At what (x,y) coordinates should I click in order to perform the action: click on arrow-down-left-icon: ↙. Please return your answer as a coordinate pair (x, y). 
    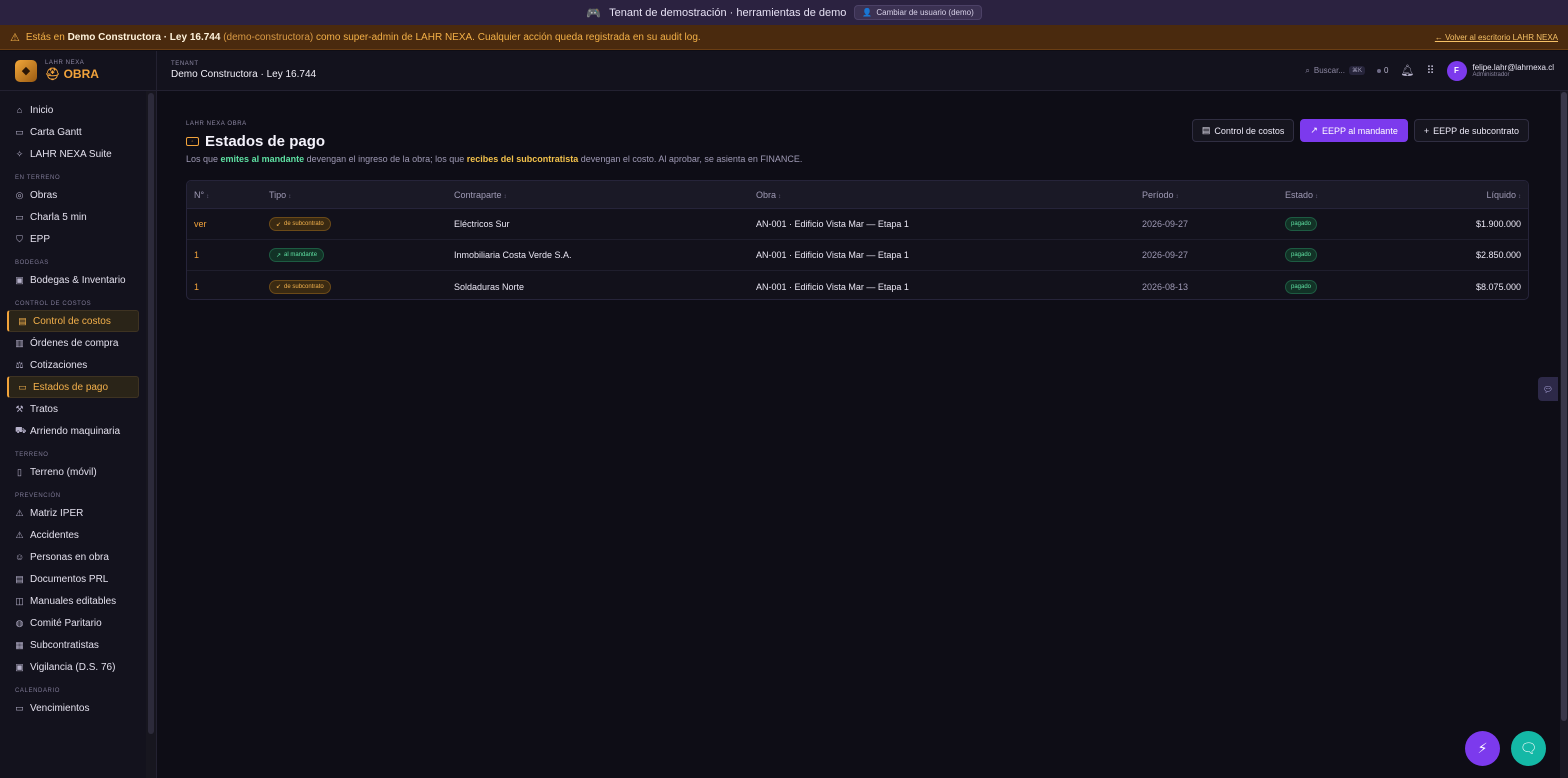
    Looking at the image, I should click on (279, 224).